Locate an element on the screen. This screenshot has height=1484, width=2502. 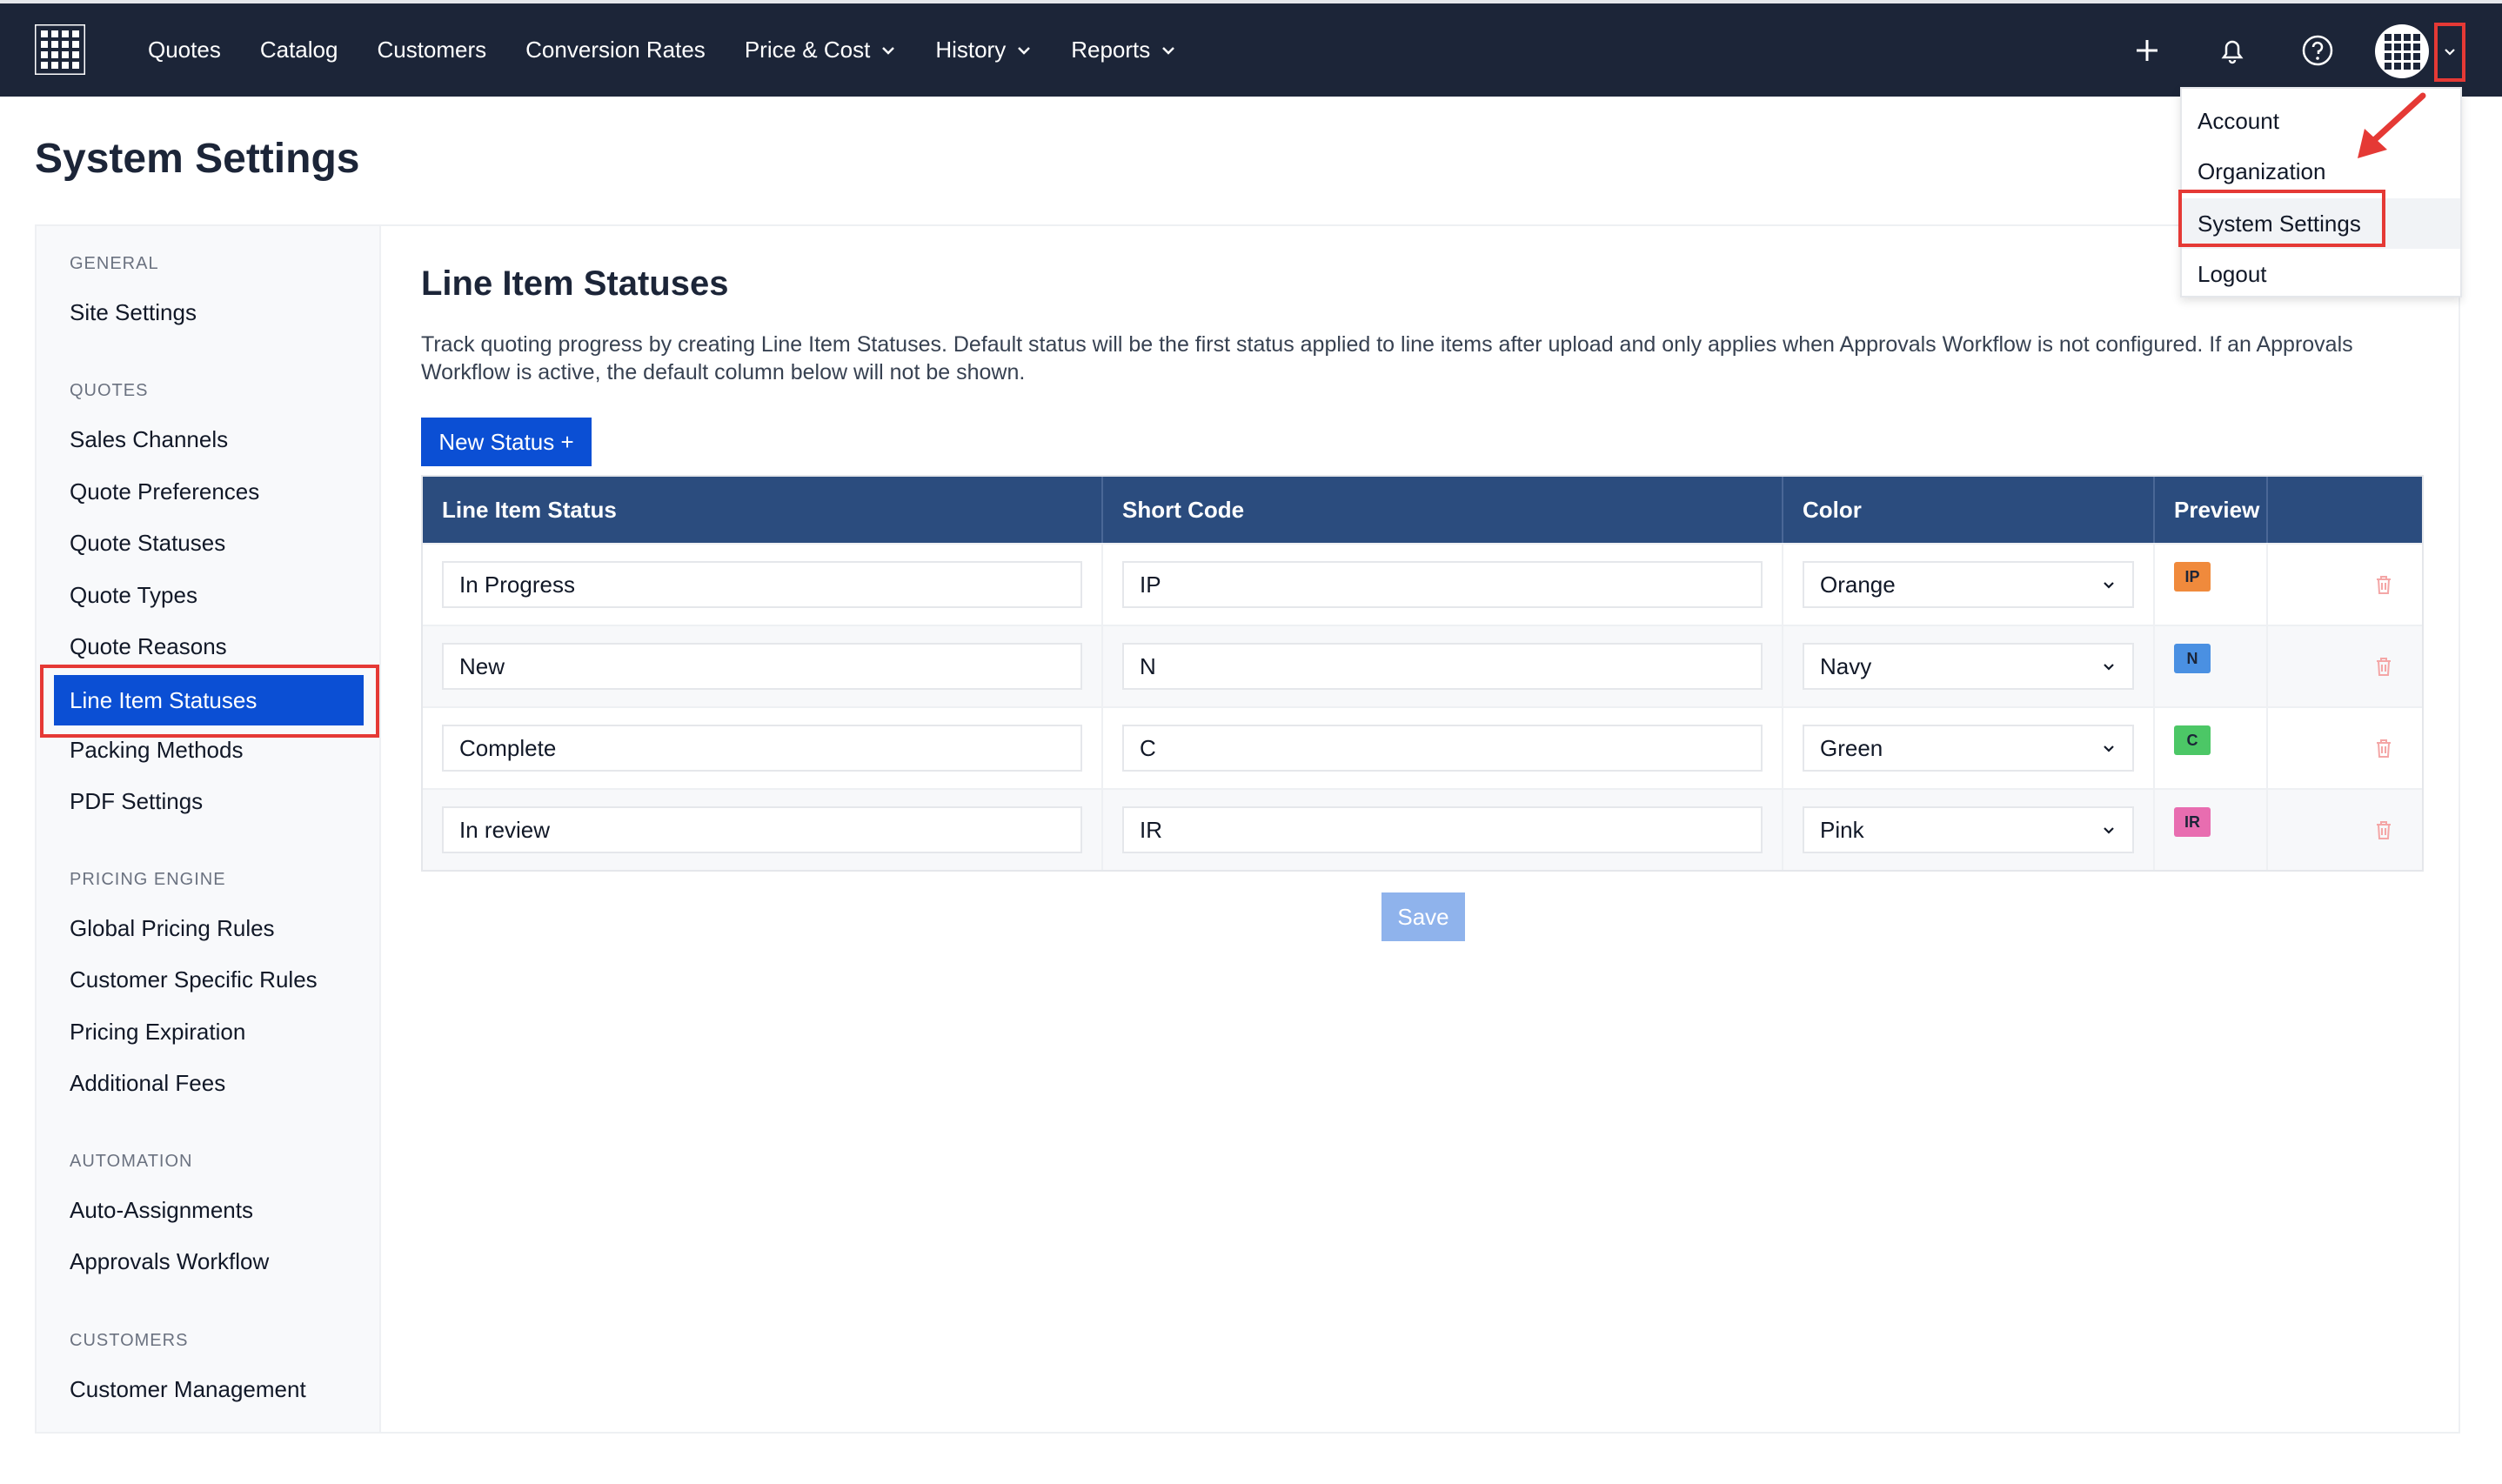
short-code-input: C is located at coordinates (1442, 748).